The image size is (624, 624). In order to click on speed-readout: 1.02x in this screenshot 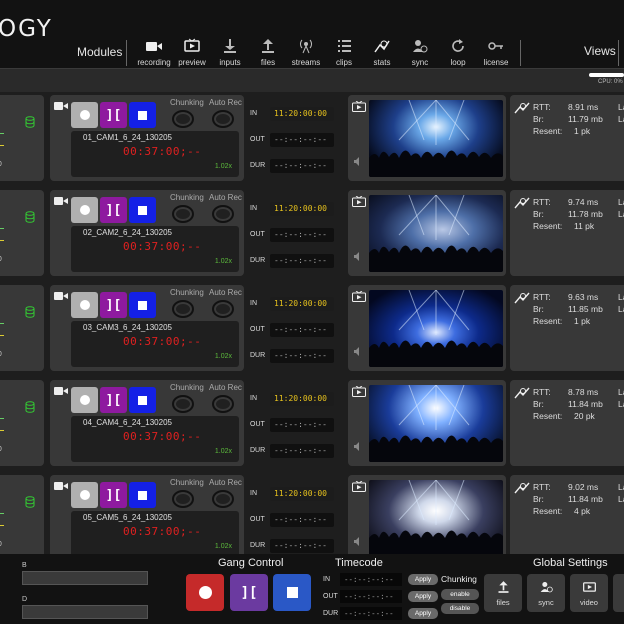, I will do `click(223, 356)`.